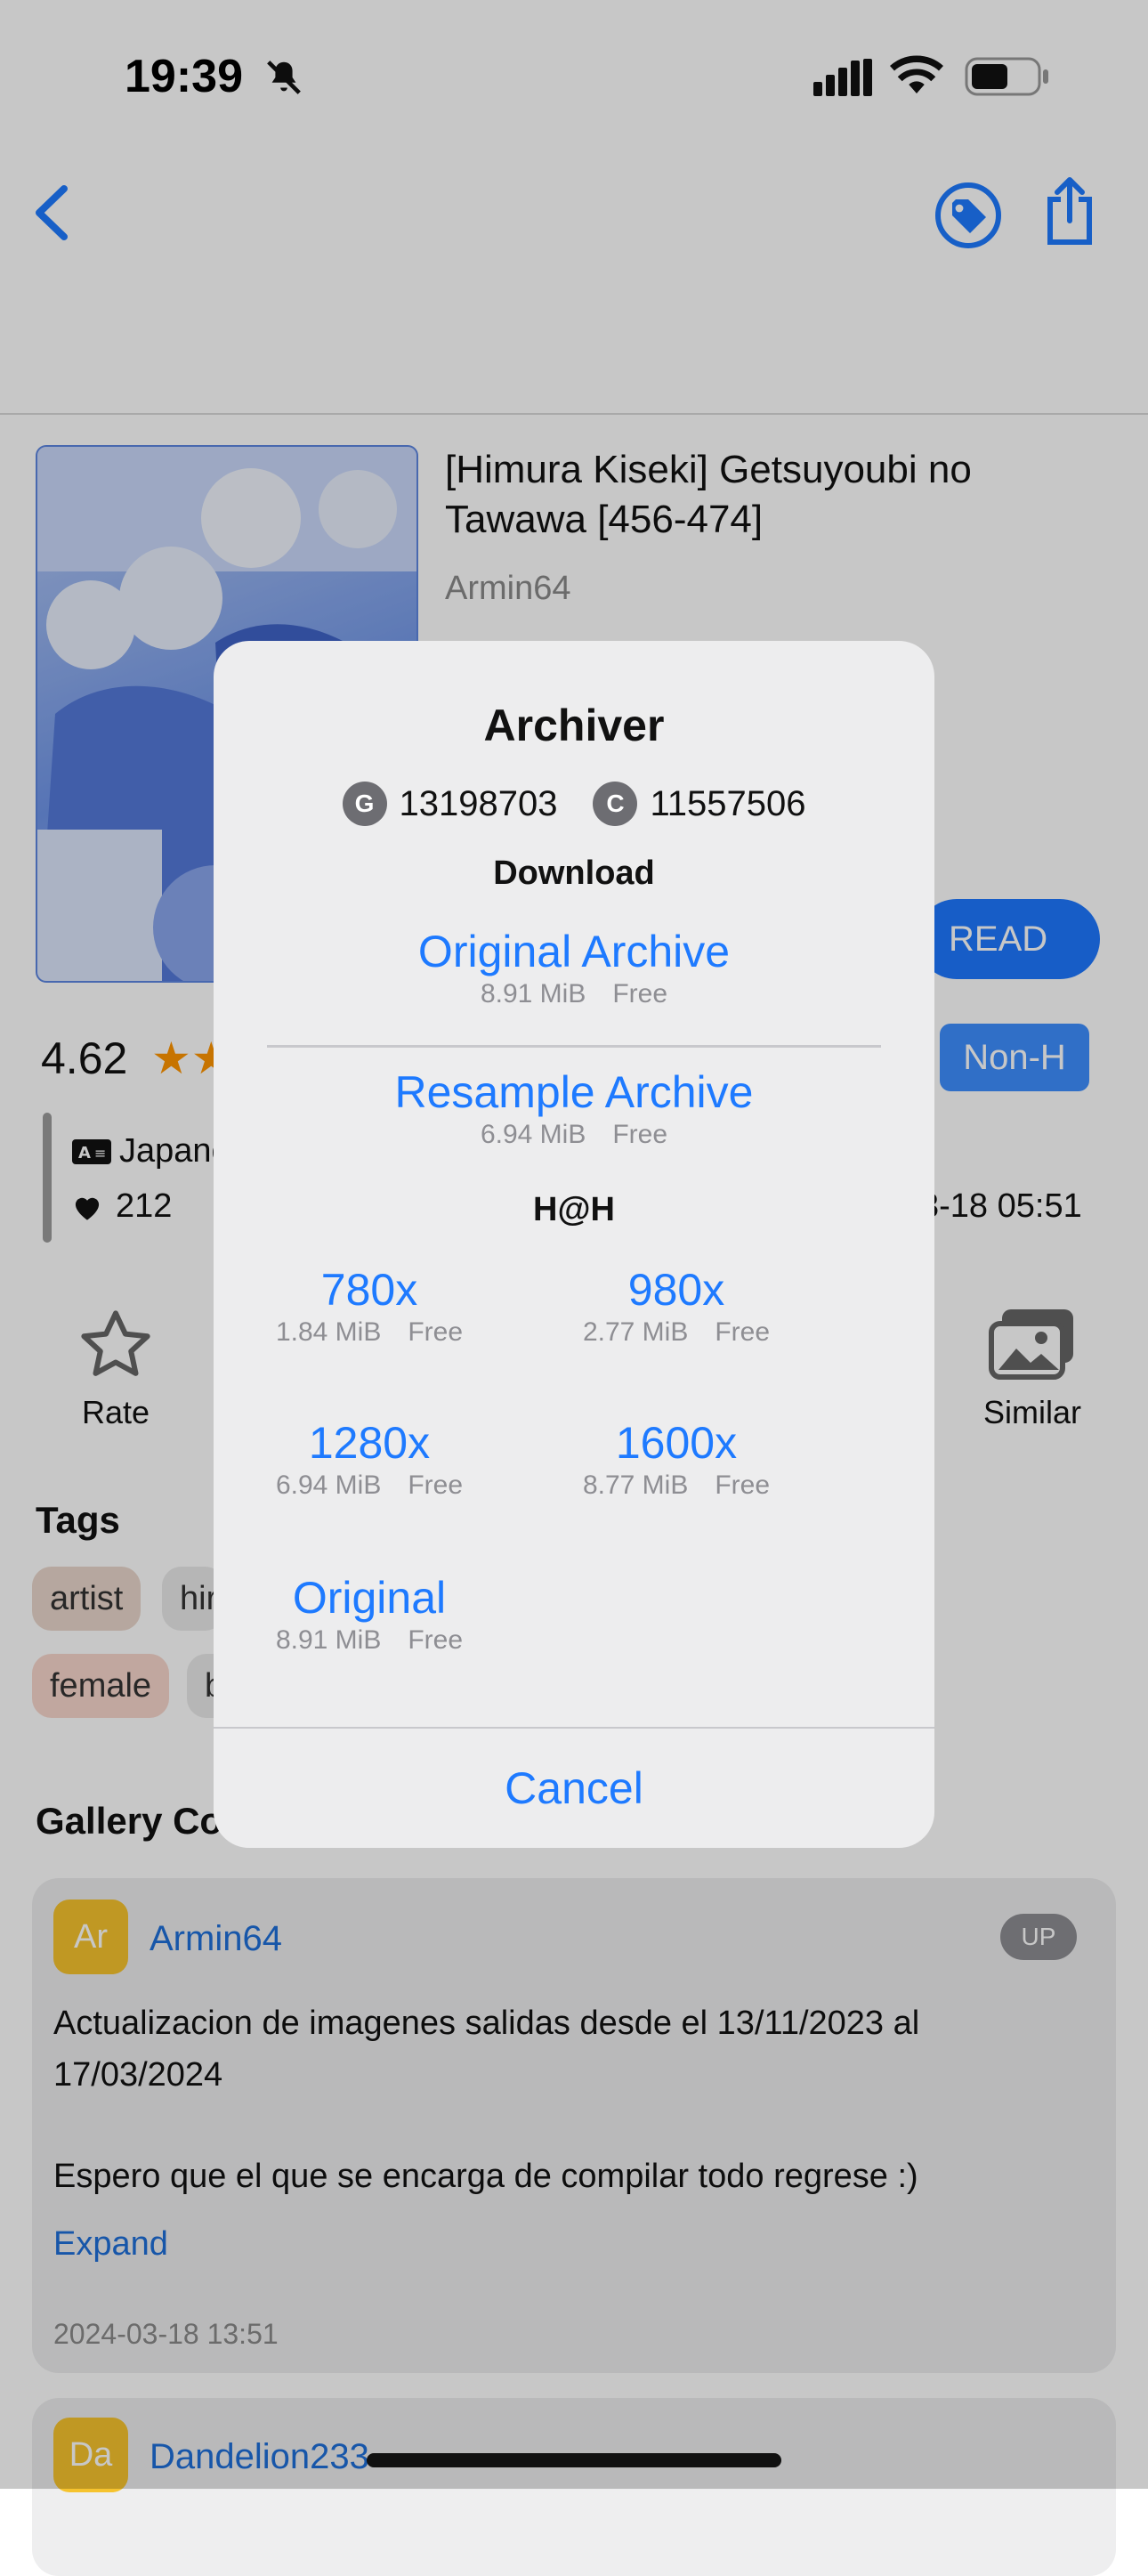 The image size is (1148, 2576). Describe the element at coordinates (635, 1485) in the screenshot. I see `option-size: 8.77 MiB` at that location.